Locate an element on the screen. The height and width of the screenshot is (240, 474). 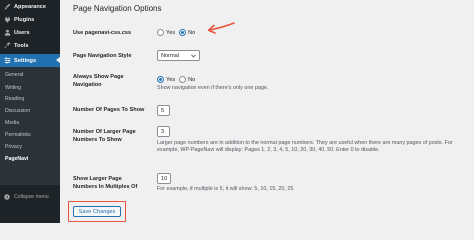
page-title: Page Navigation Options is located at coordinates (117, 8).